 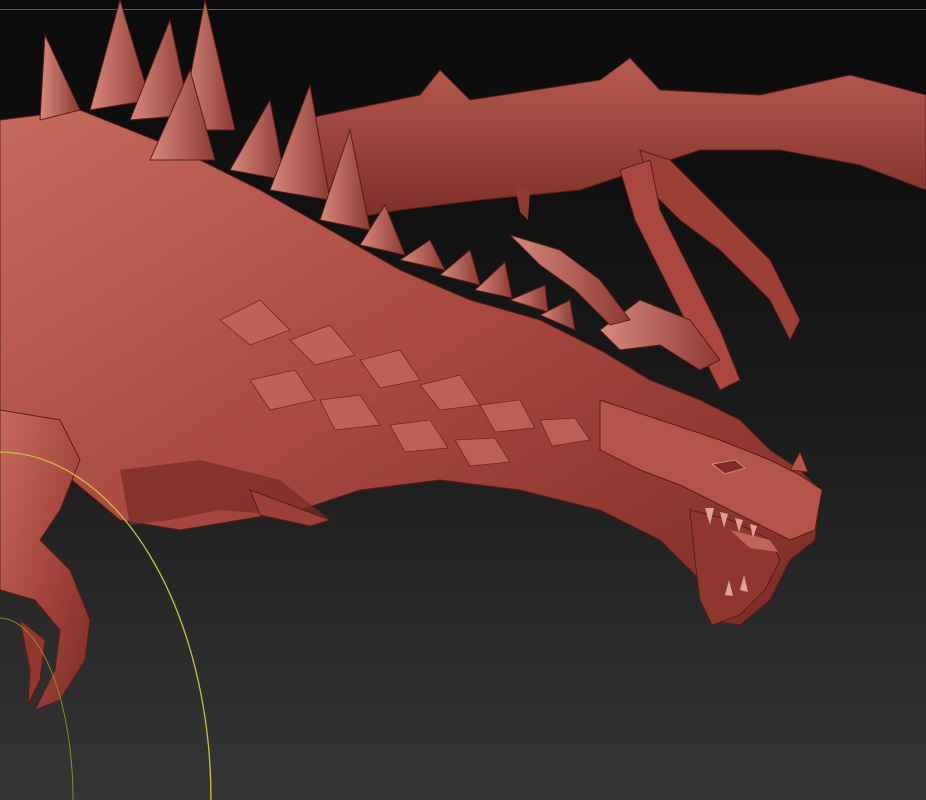 What do you see at coordinates (612, 139) in the screenshot?
I see `dragon-wing` at bounding box center [612, 139].